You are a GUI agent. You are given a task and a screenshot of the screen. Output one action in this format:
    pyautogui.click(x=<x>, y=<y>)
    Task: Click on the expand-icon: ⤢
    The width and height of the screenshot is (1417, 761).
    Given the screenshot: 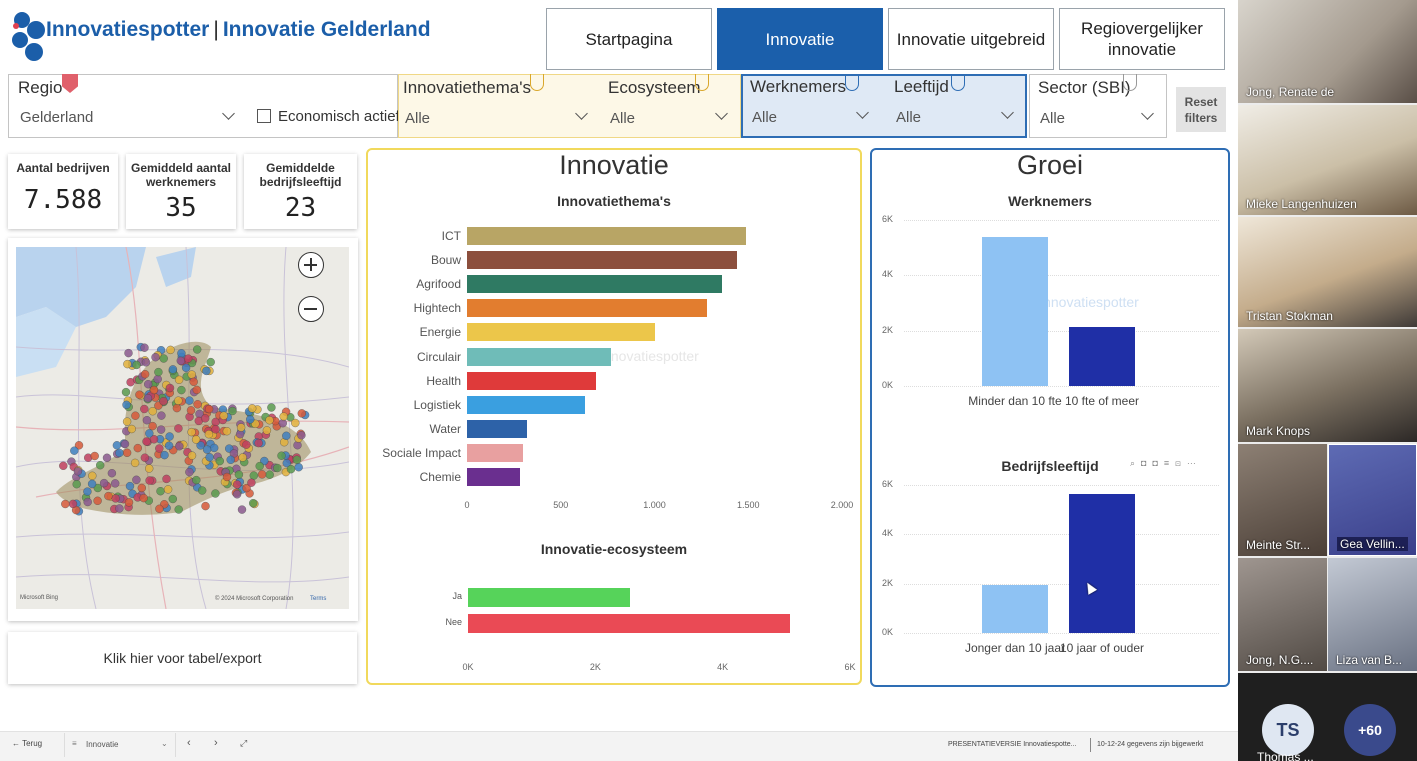 What is the action you would take?
    pyautogui.click(x=243, y=743)
    